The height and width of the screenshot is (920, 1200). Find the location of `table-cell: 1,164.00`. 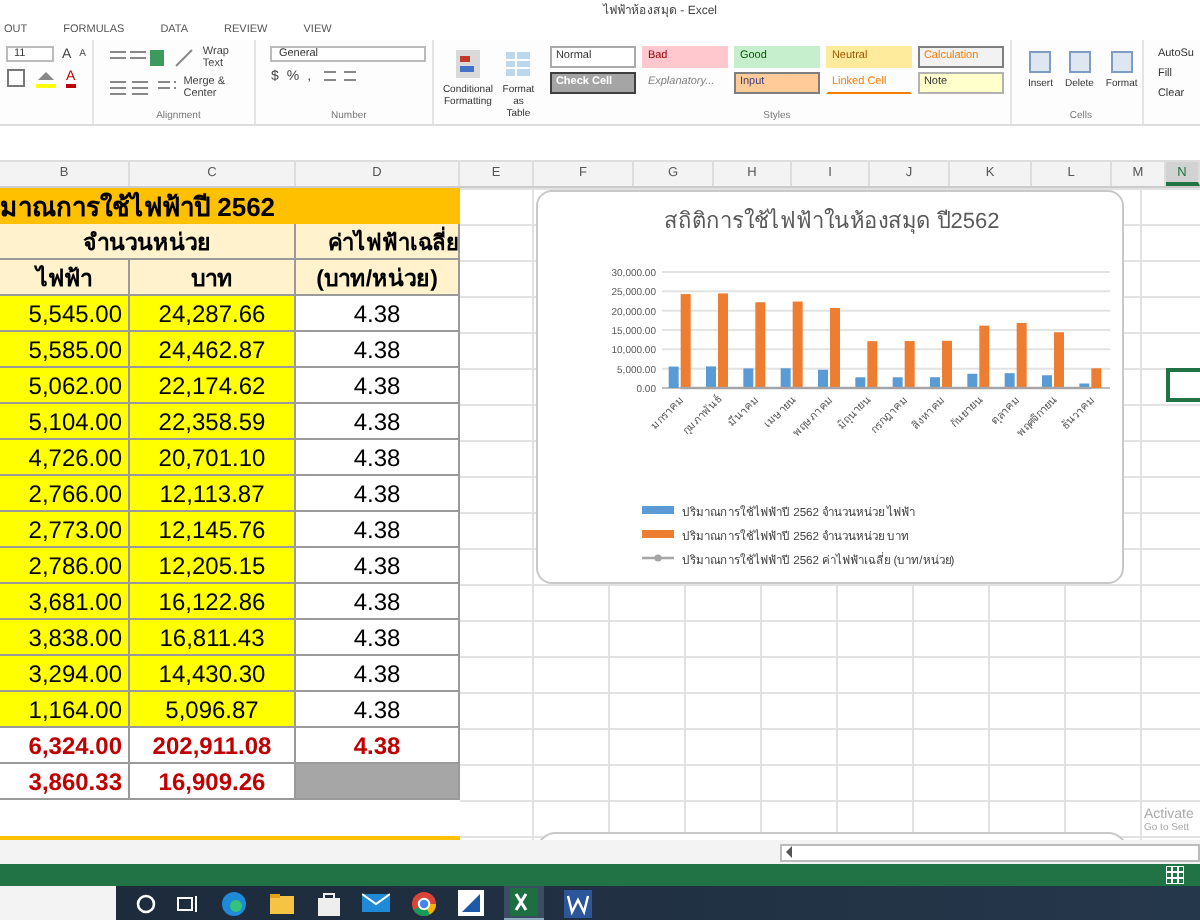

table-cell: 1,164.00 is located at coordinates (65, 710).